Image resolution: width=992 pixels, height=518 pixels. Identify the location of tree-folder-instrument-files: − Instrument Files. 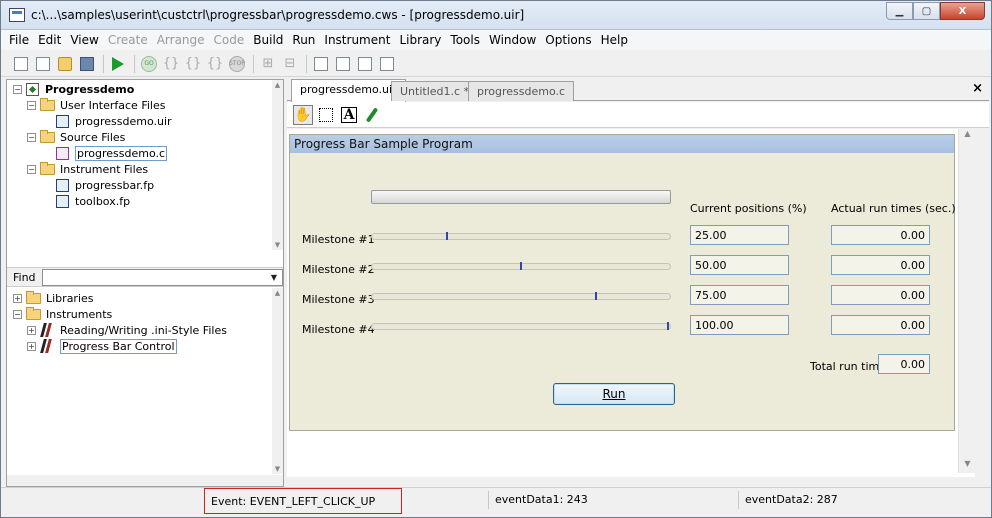
(87, 169).